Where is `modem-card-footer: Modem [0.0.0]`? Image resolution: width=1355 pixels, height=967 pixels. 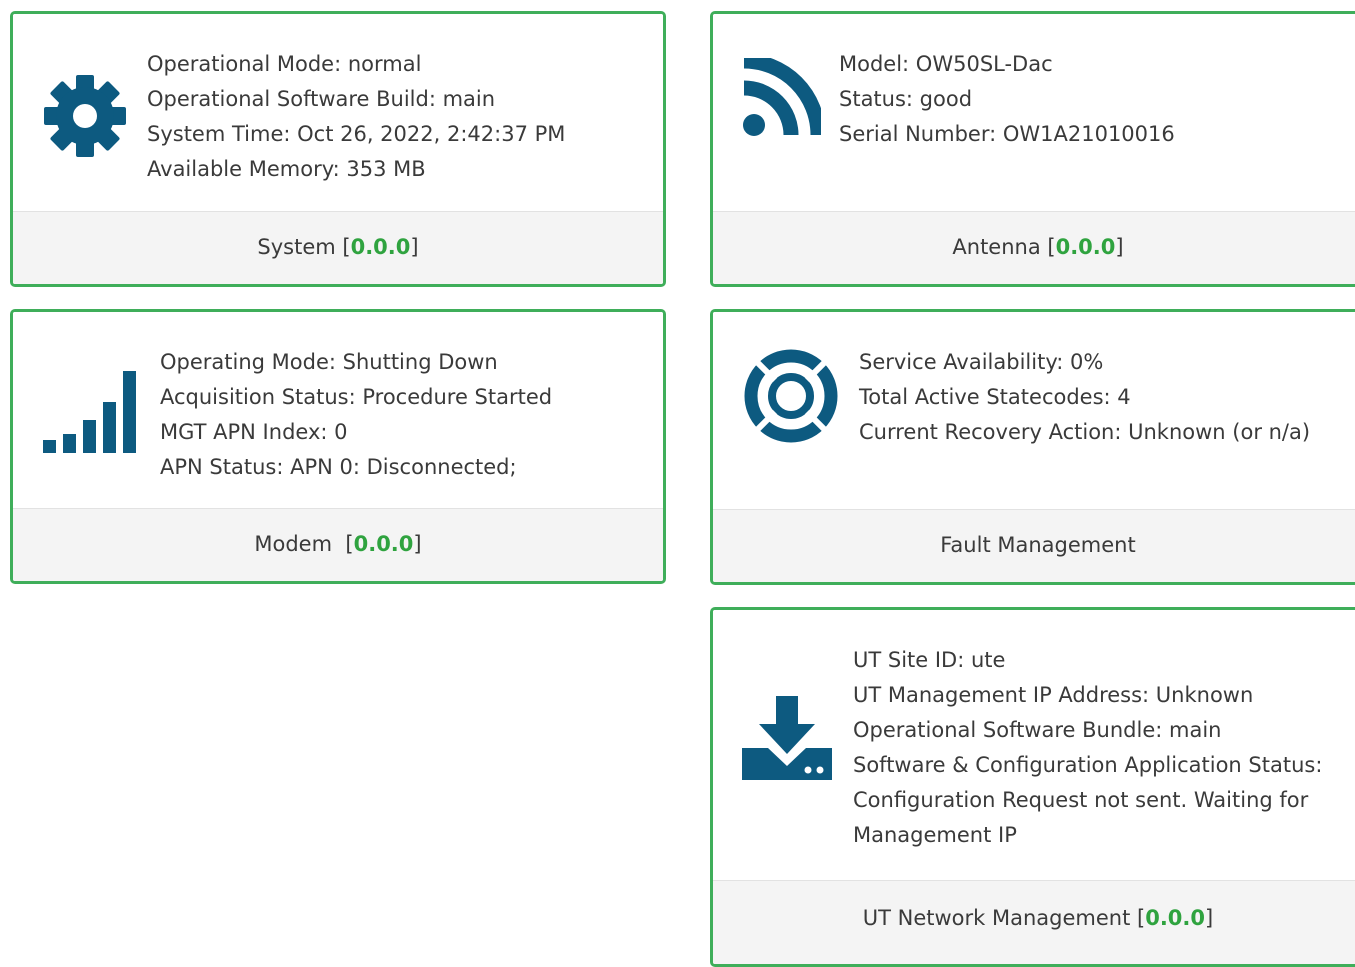
modem-card-footer: Modem [0.0.0] is located at coordinates (338, 544).